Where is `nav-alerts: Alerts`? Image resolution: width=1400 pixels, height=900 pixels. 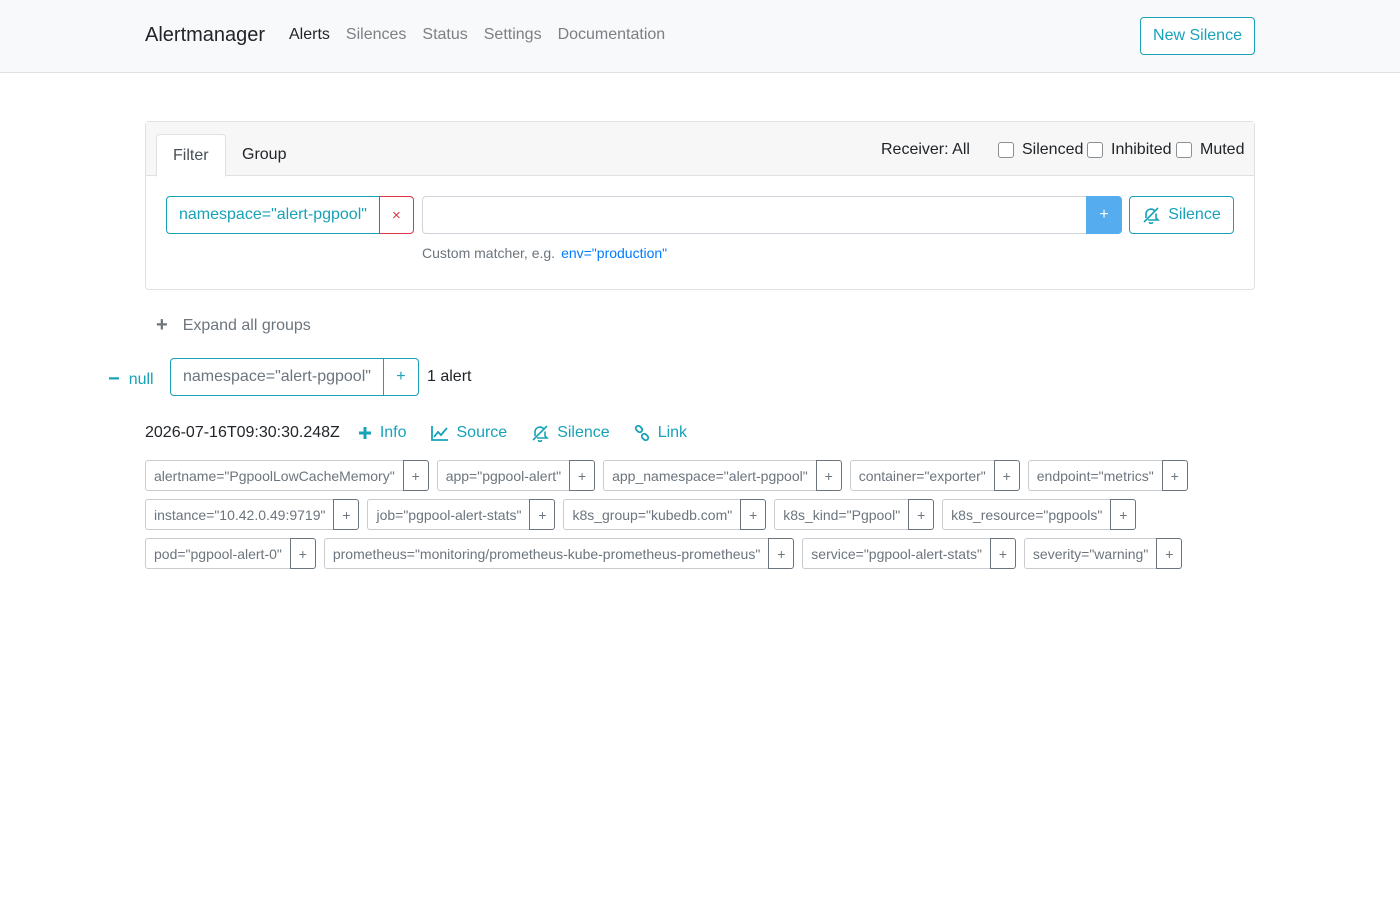 nav-alerts: Alerts is located at coordinates (309, 35).